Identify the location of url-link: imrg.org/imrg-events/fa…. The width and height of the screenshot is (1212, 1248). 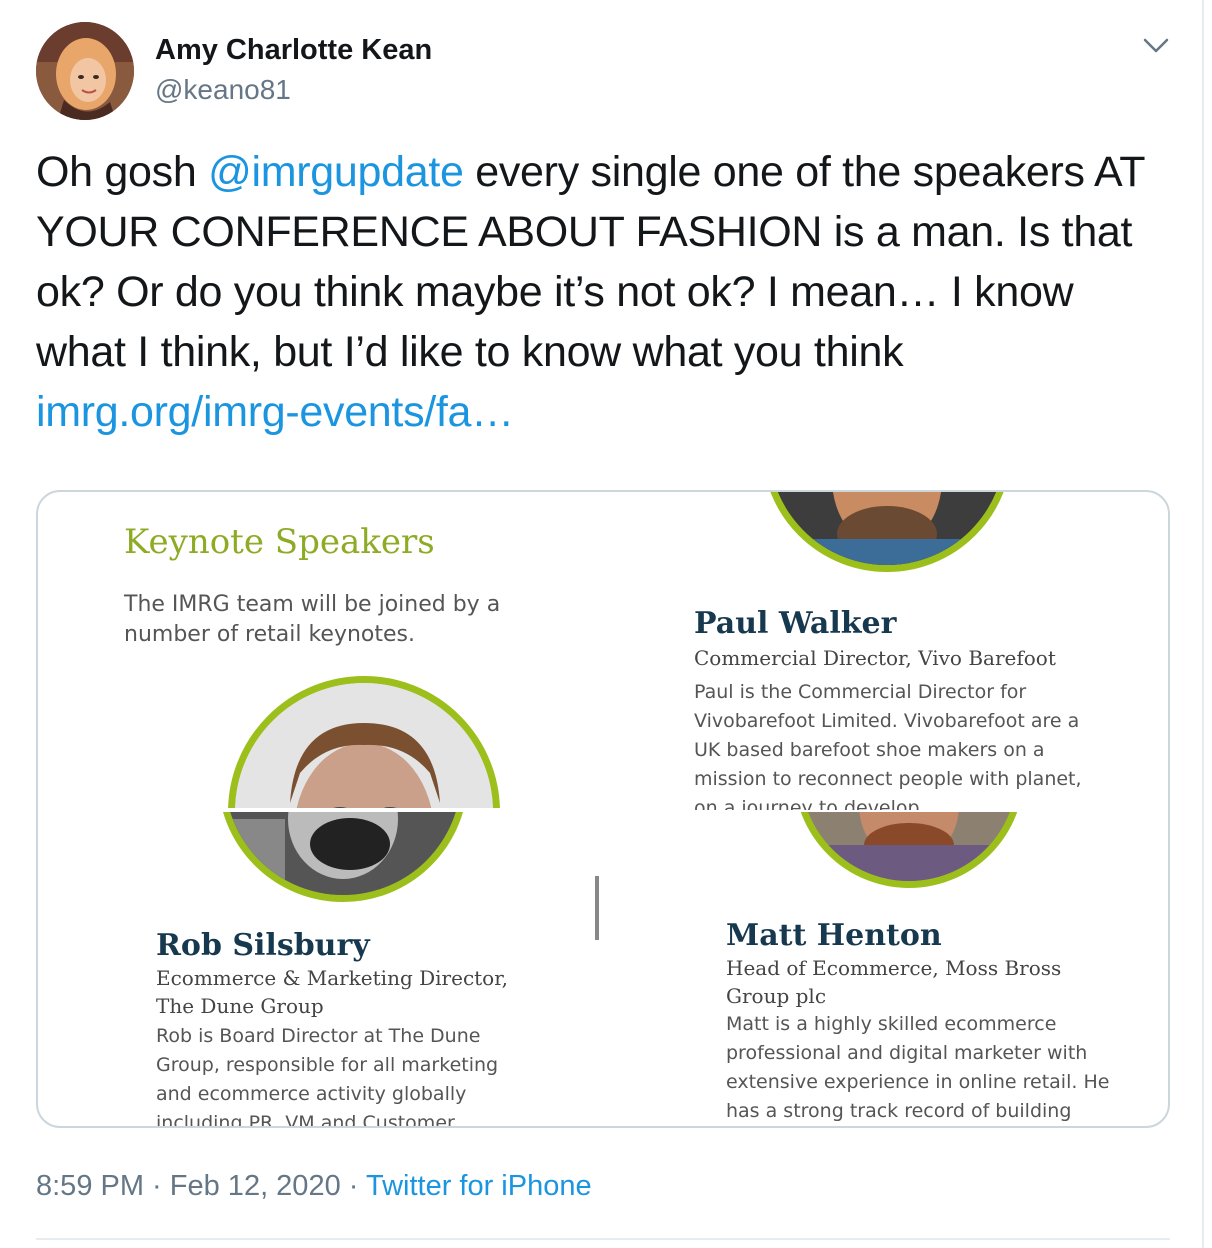
(275, 412).